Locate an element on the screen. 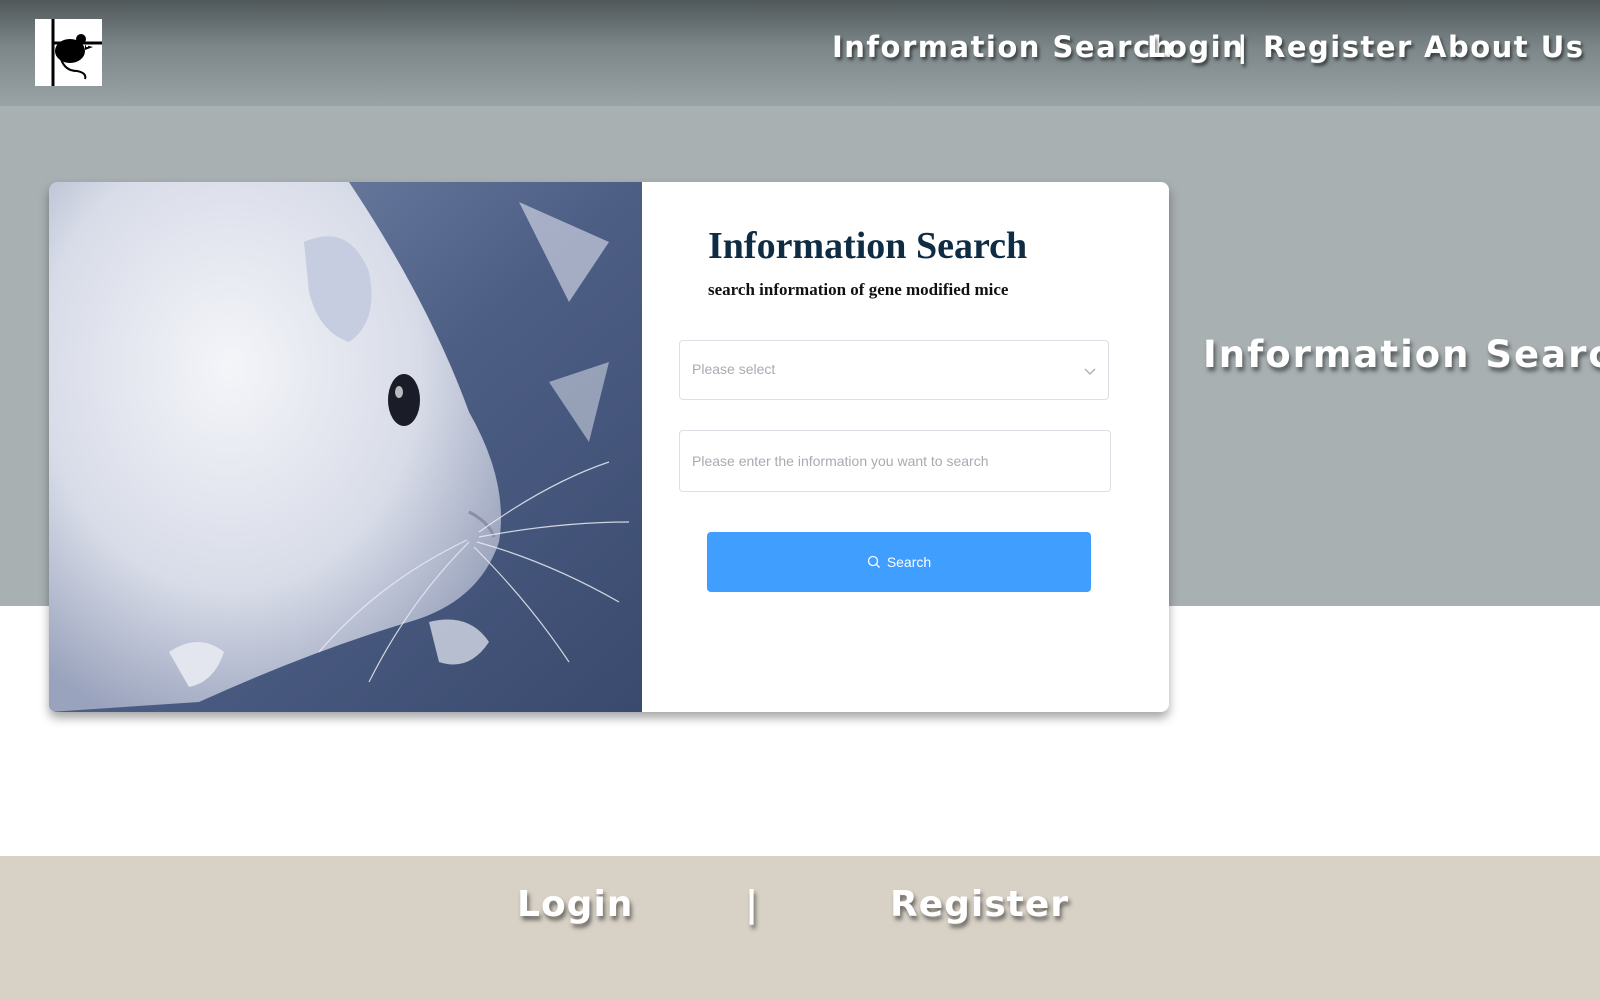 The height and width of the screenshot is (1000, 1600). select-placeholder: Please select is located at coordinates (734, 369).